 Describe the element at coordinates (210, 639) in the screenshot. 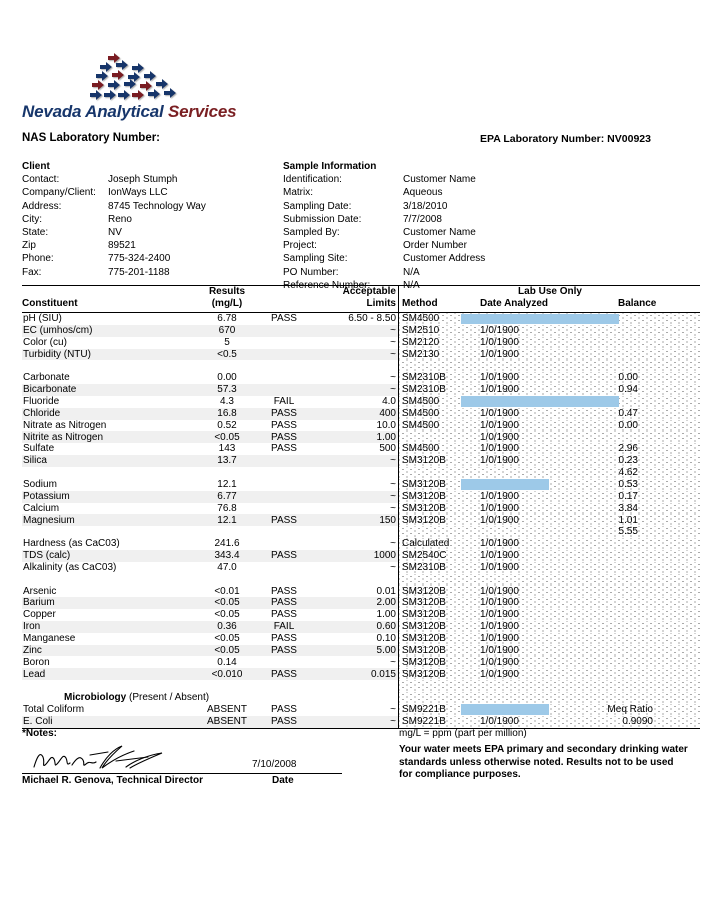

I see `row-left-zone: Manganese <0.05 PASS 0.10` at that location.